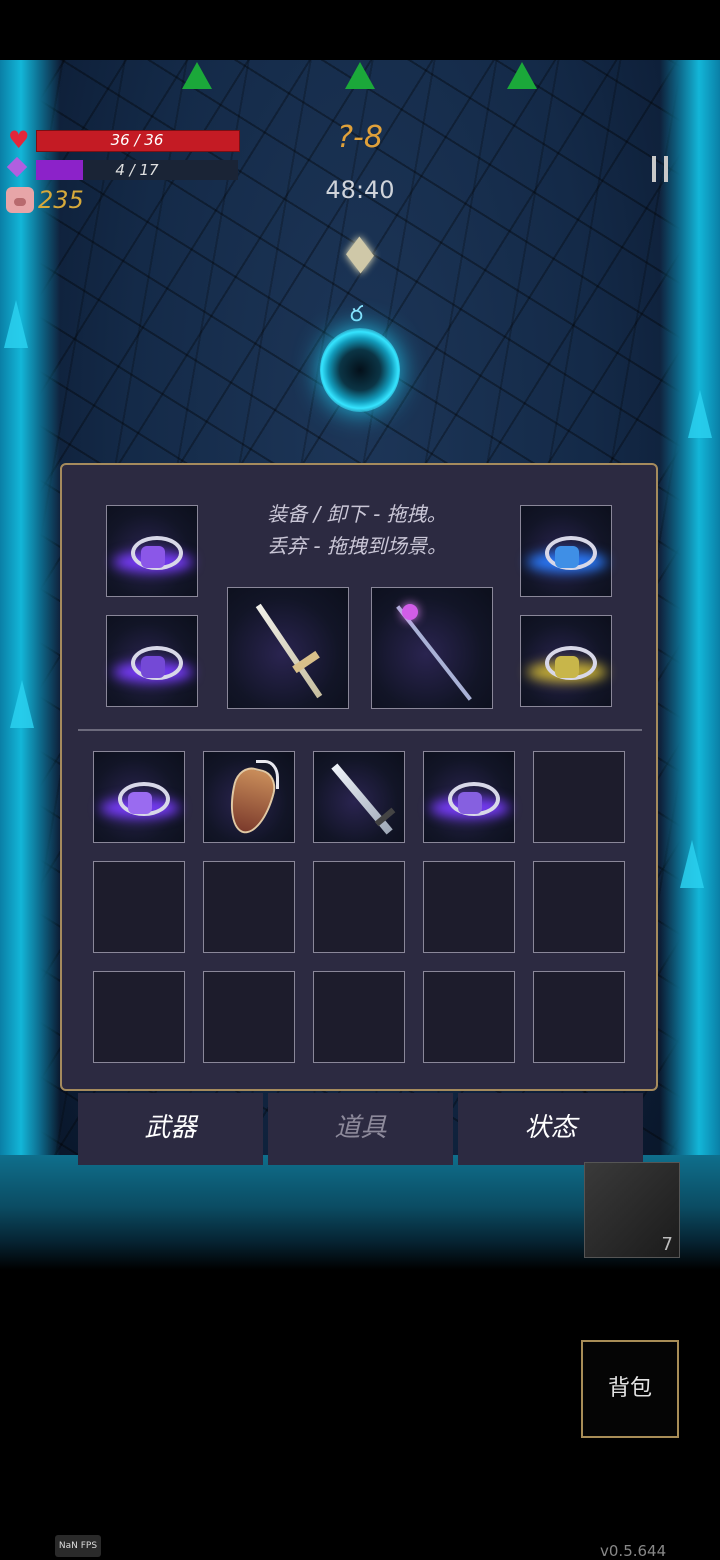 The width and height of the screenshot is (720, 1560). Describe the element at coordinates (630, 1389) in the screenshot. I see `bag-button: 背包` at that location.